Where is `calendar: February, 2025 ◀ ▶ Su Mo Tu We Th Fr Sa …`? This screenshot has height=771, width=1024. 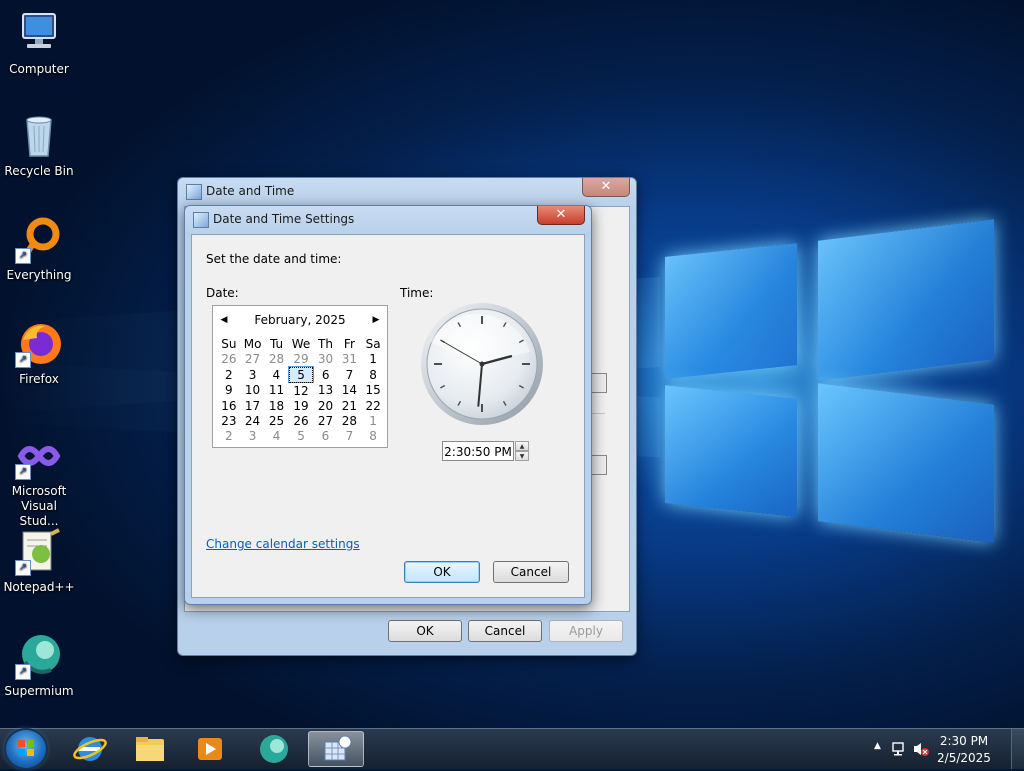
calendar: February, 2025 ◀ ▶ Su Mo Tu We Th Fr Sa … is located at coordinates (300, 376).